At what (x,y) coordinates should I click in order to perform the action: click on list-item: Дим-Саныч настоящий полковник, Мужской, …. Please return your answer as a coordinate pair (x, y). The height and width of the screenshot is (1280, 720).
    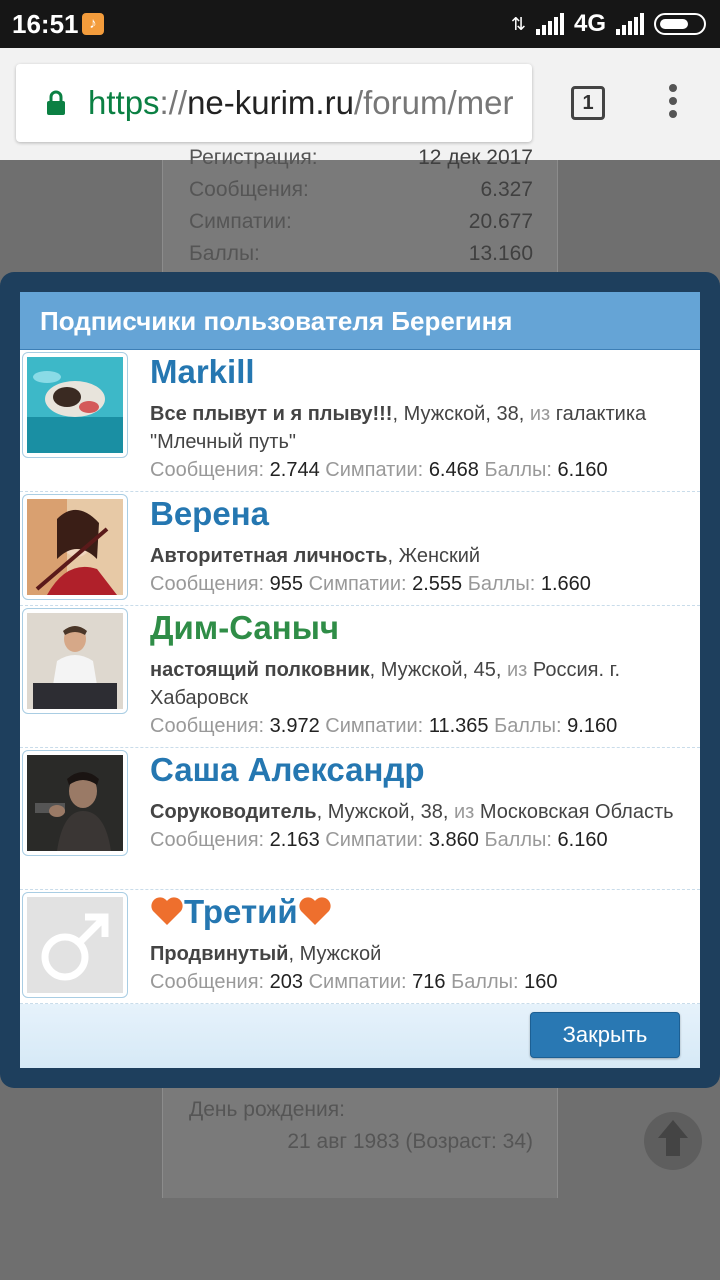
    Looking at the image, I should click on (360, 677).